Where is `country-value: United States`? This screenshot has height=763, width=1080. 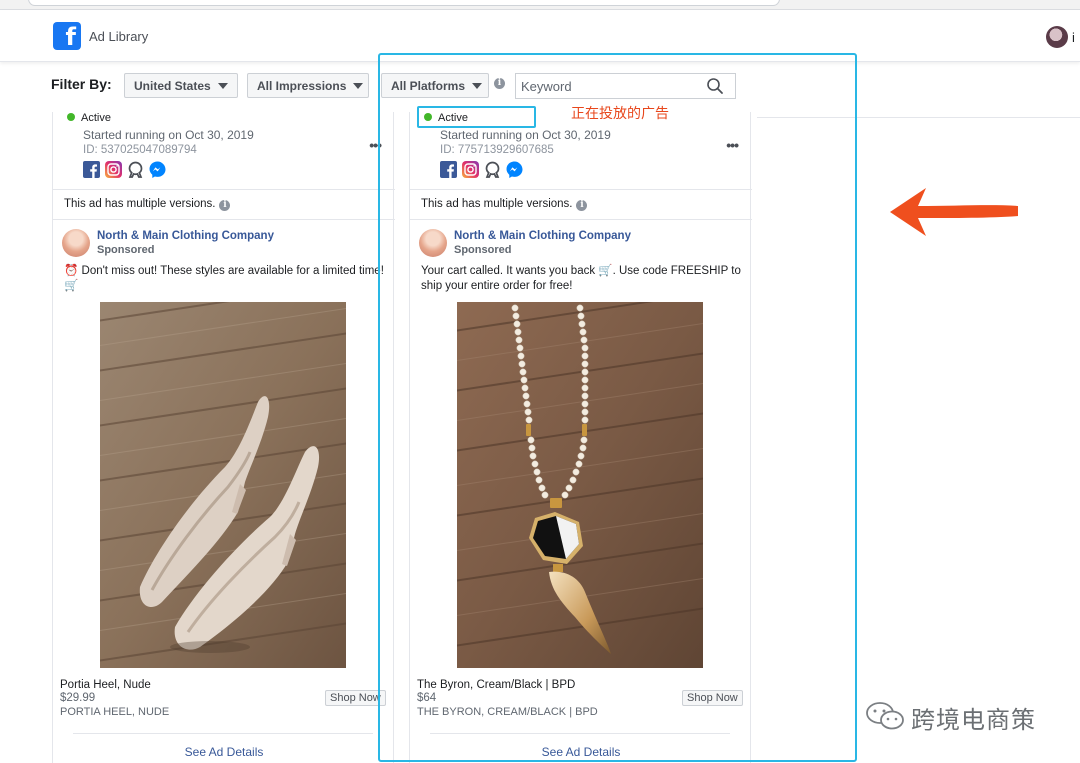
country-value: United States is located at coordinates (172, 86).